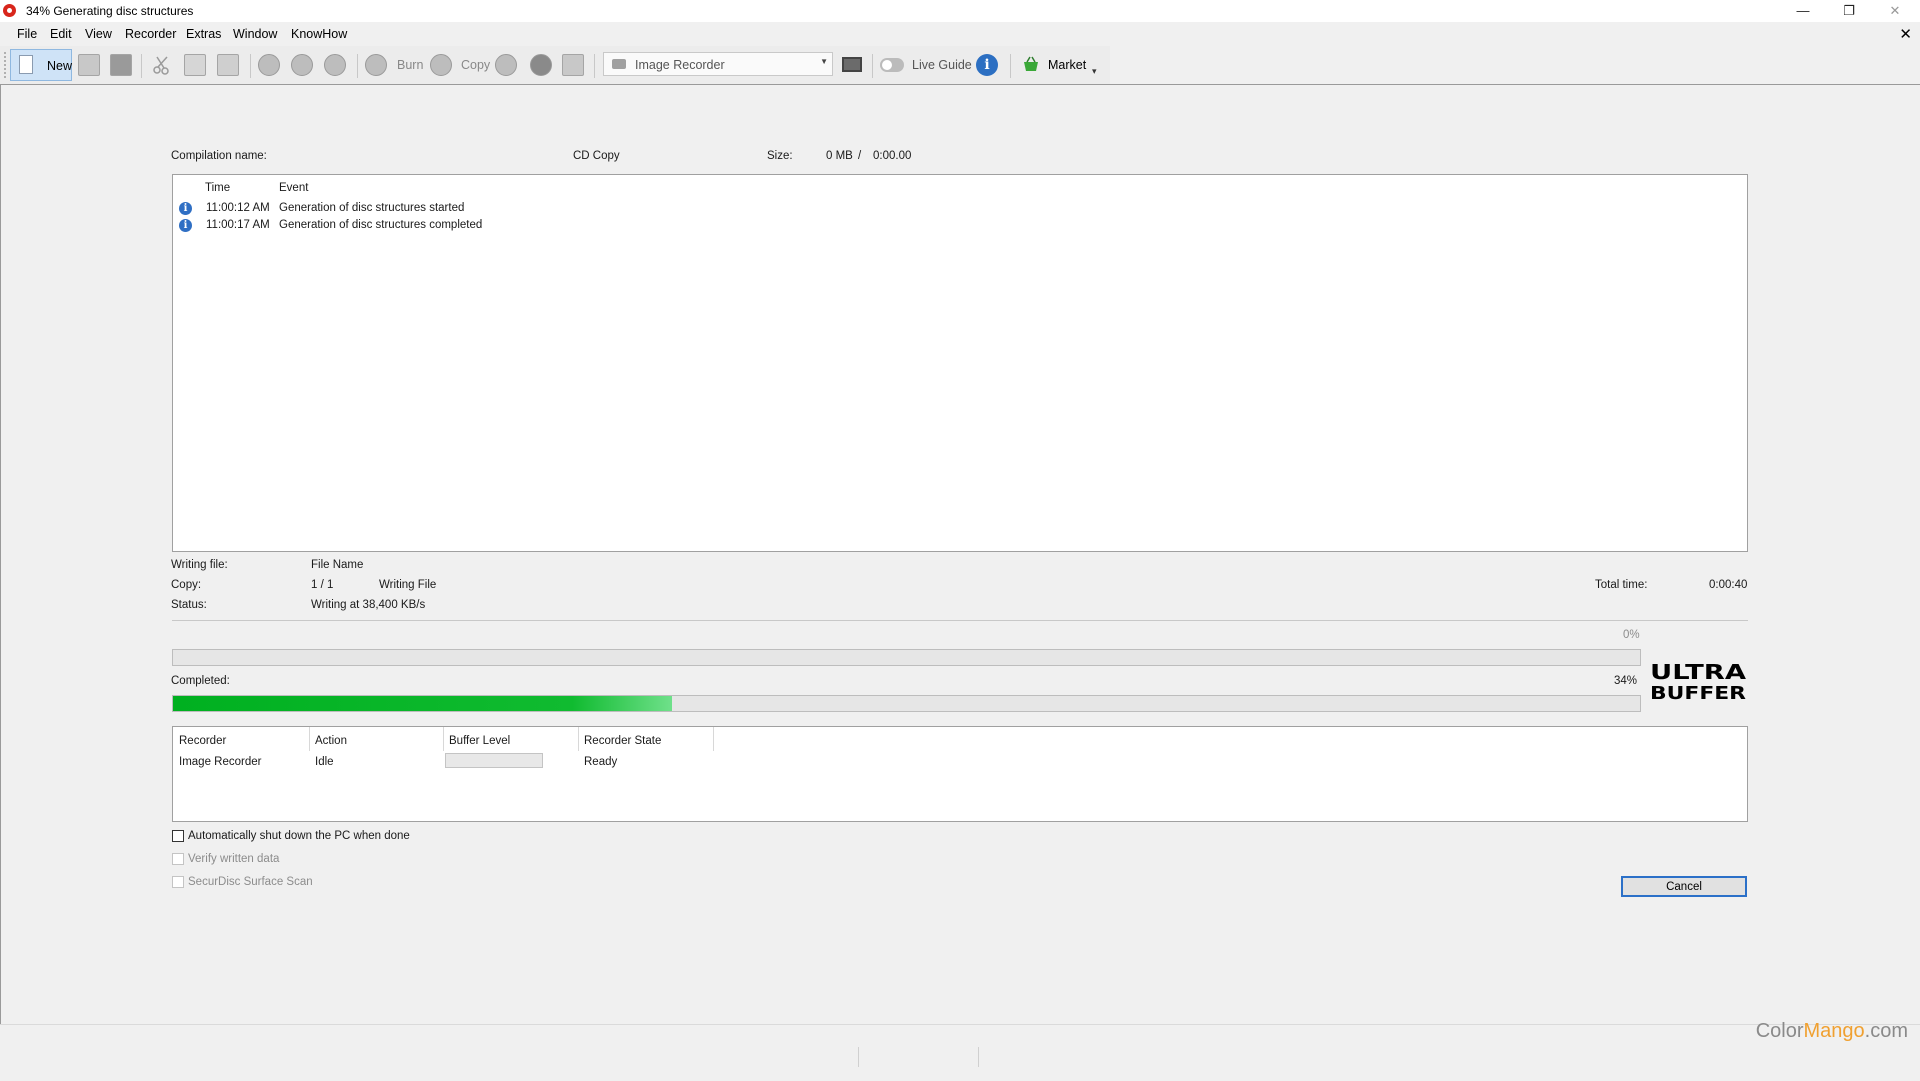 The width and height of the screenshot is (1920, 1081). I want to click on log-time: 11:00:17 AM, so click(238, 225).